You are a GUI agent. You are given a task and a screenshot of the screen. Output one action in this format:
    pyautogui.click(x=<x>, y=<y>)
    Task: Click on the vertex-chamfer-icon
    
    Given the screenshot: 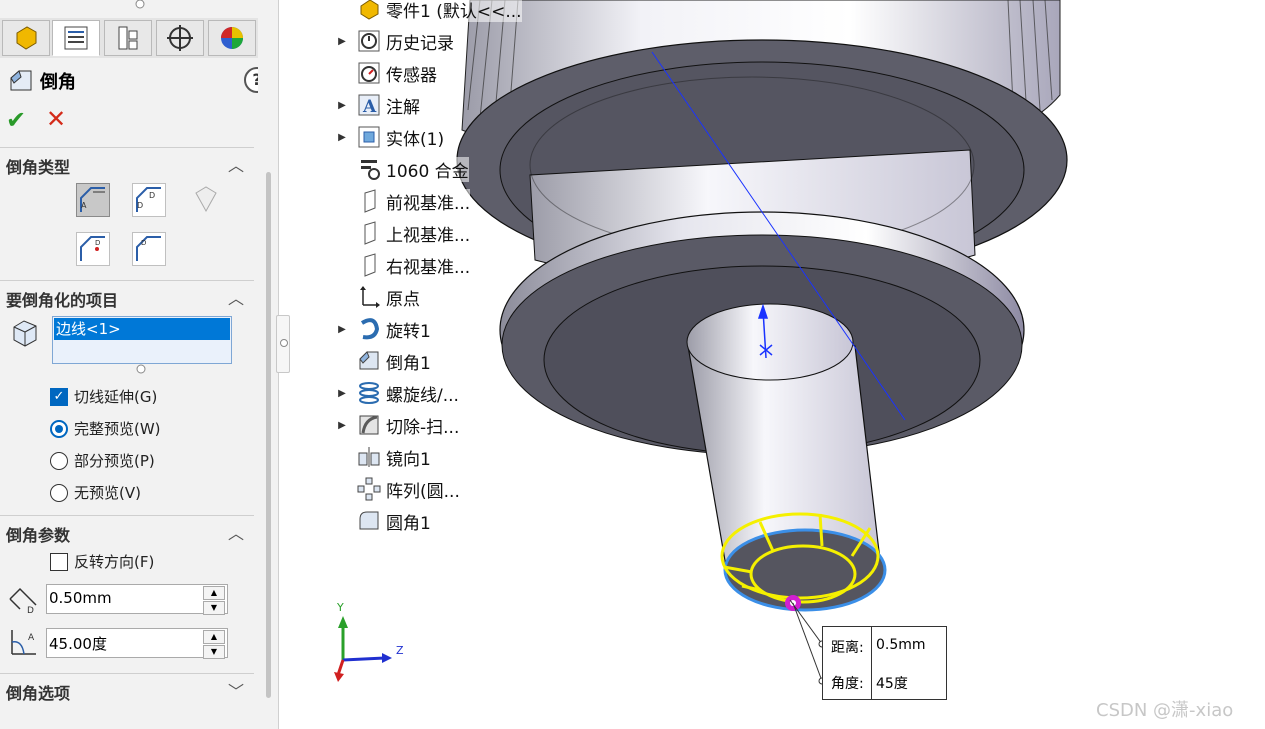 What is the action you would take?
    pyautogui.click(x=206, y=199)
    